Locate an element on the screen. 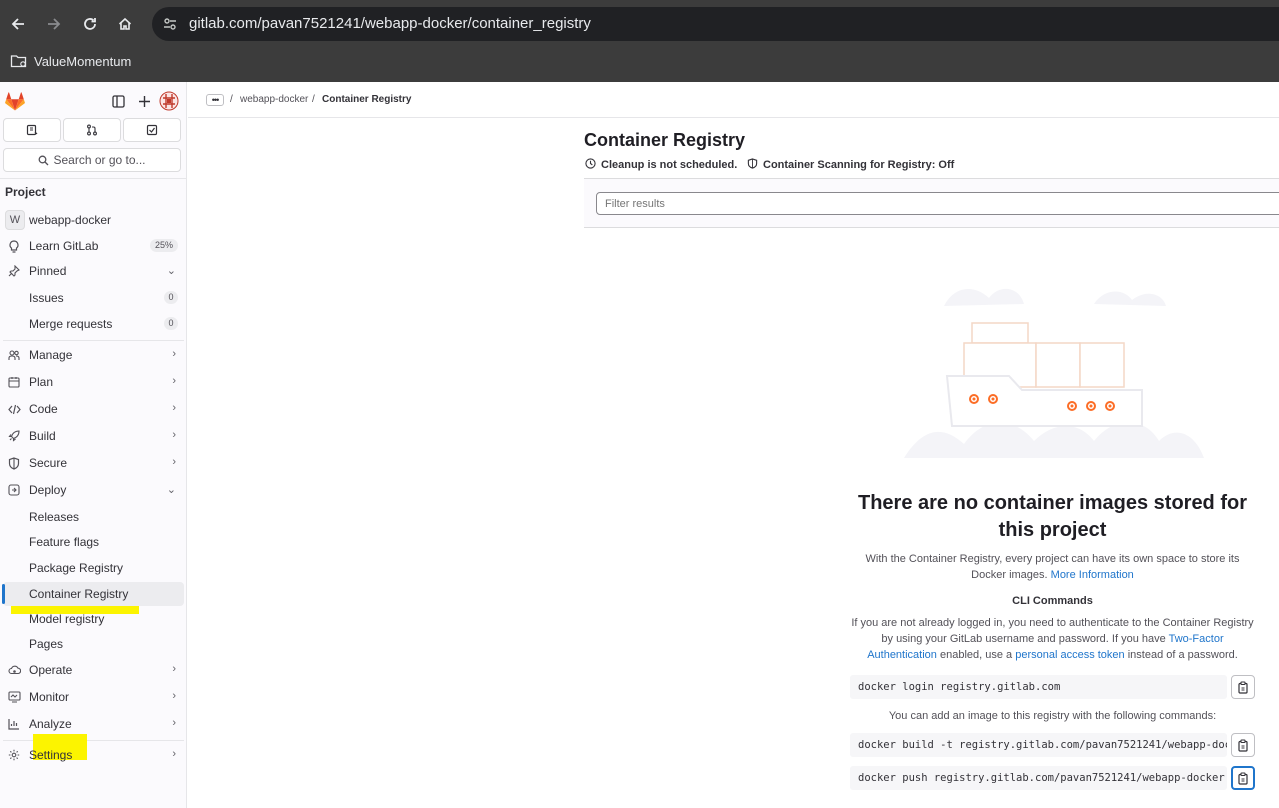 Image resolution: width=1279 pixels, height=808 pixels. sidebar-item-monitor: Monitor › is located at coordinates (93, 697).